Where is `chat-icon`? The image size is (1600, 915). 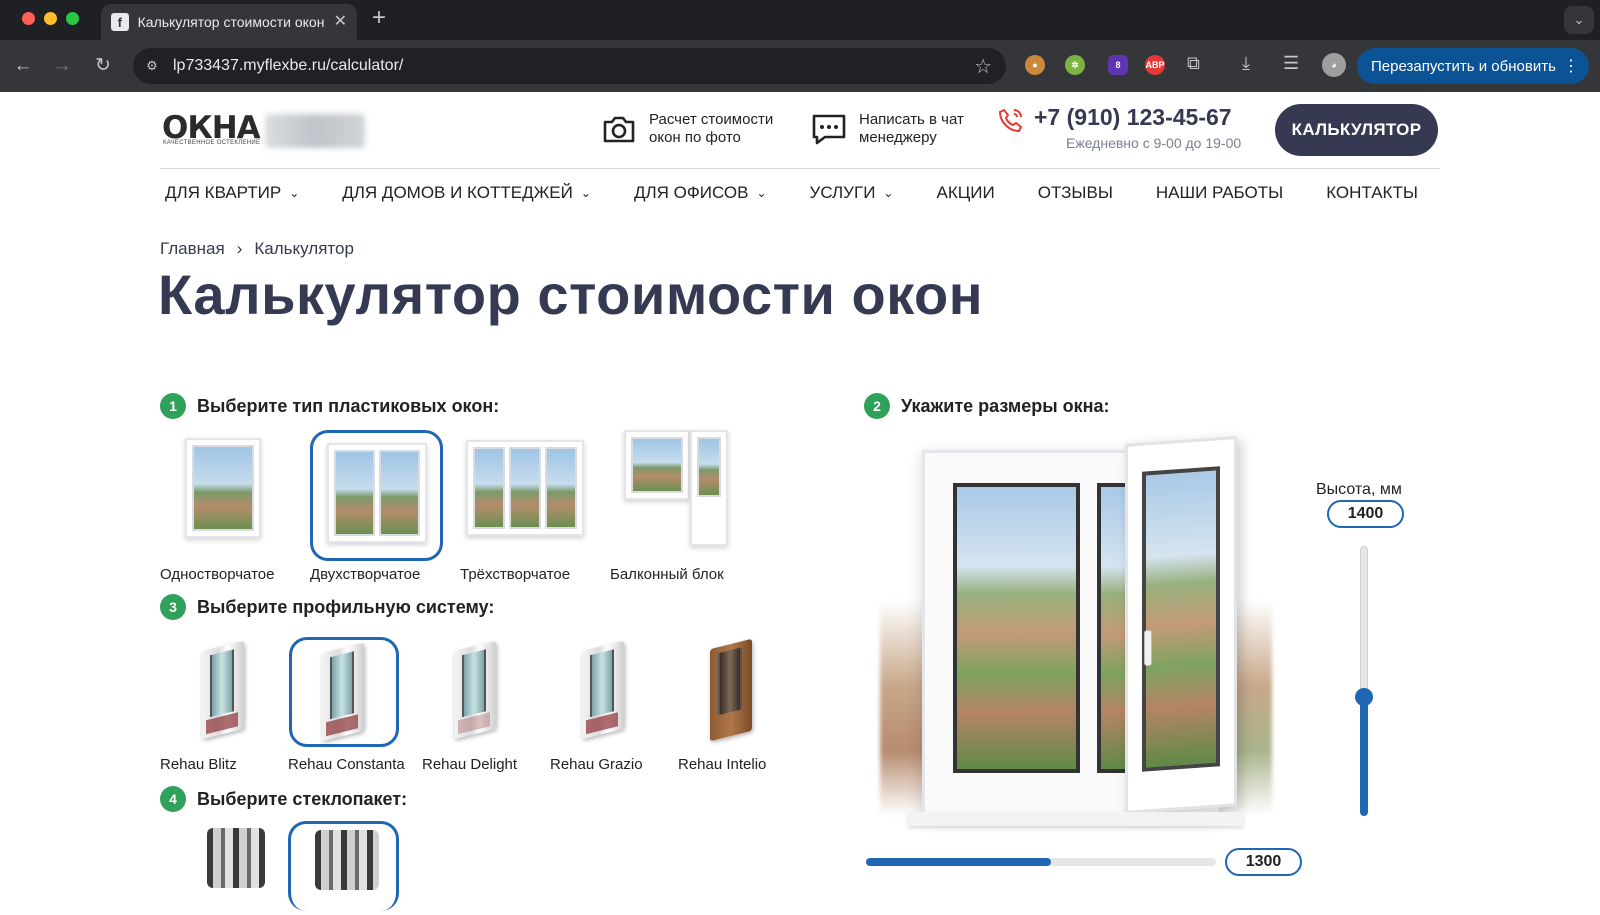
chat-icon is located at coordinates (829, 129).